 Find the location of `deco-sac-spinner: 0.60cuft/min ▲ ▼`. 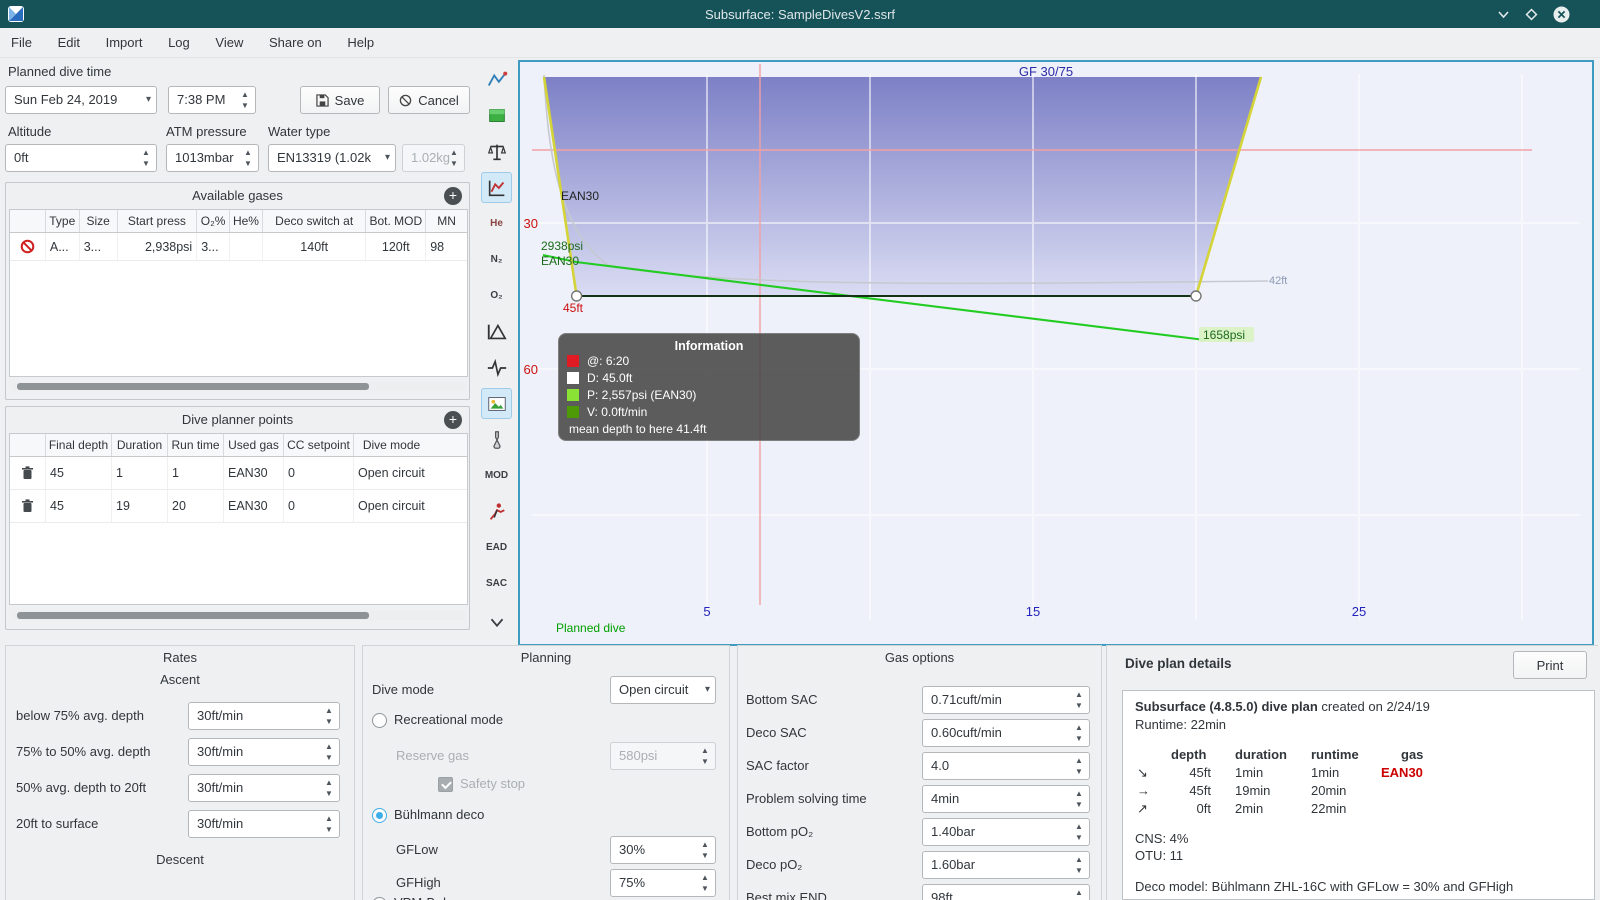

deco-sac-spinner: 0.60cuft/min ▲ ▼ is located at coordinates (1006, 733).